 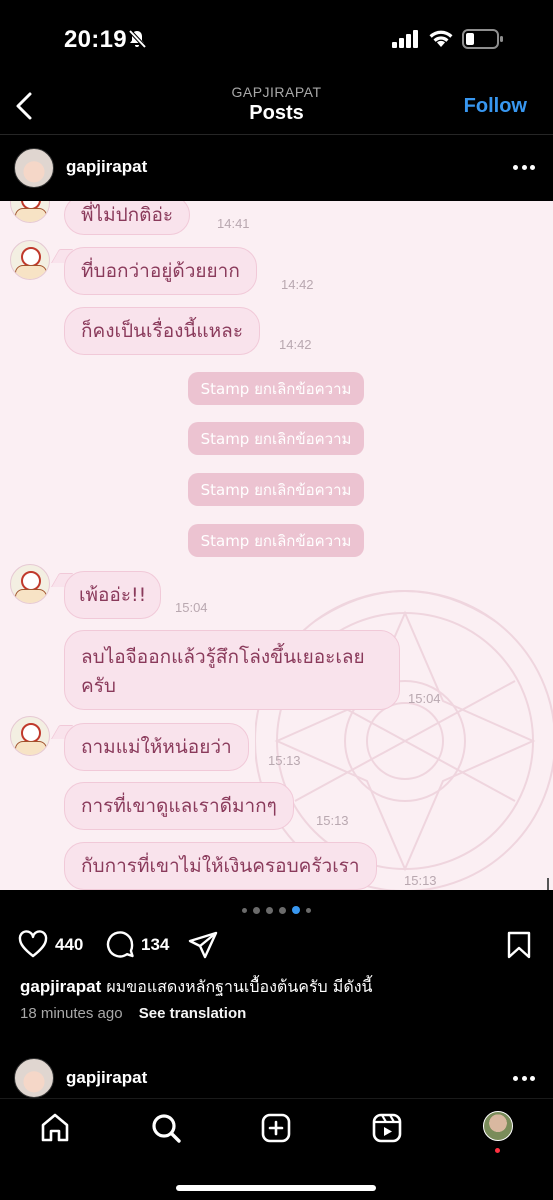 I want to click on comment-icon, so click(x=120, y=945).